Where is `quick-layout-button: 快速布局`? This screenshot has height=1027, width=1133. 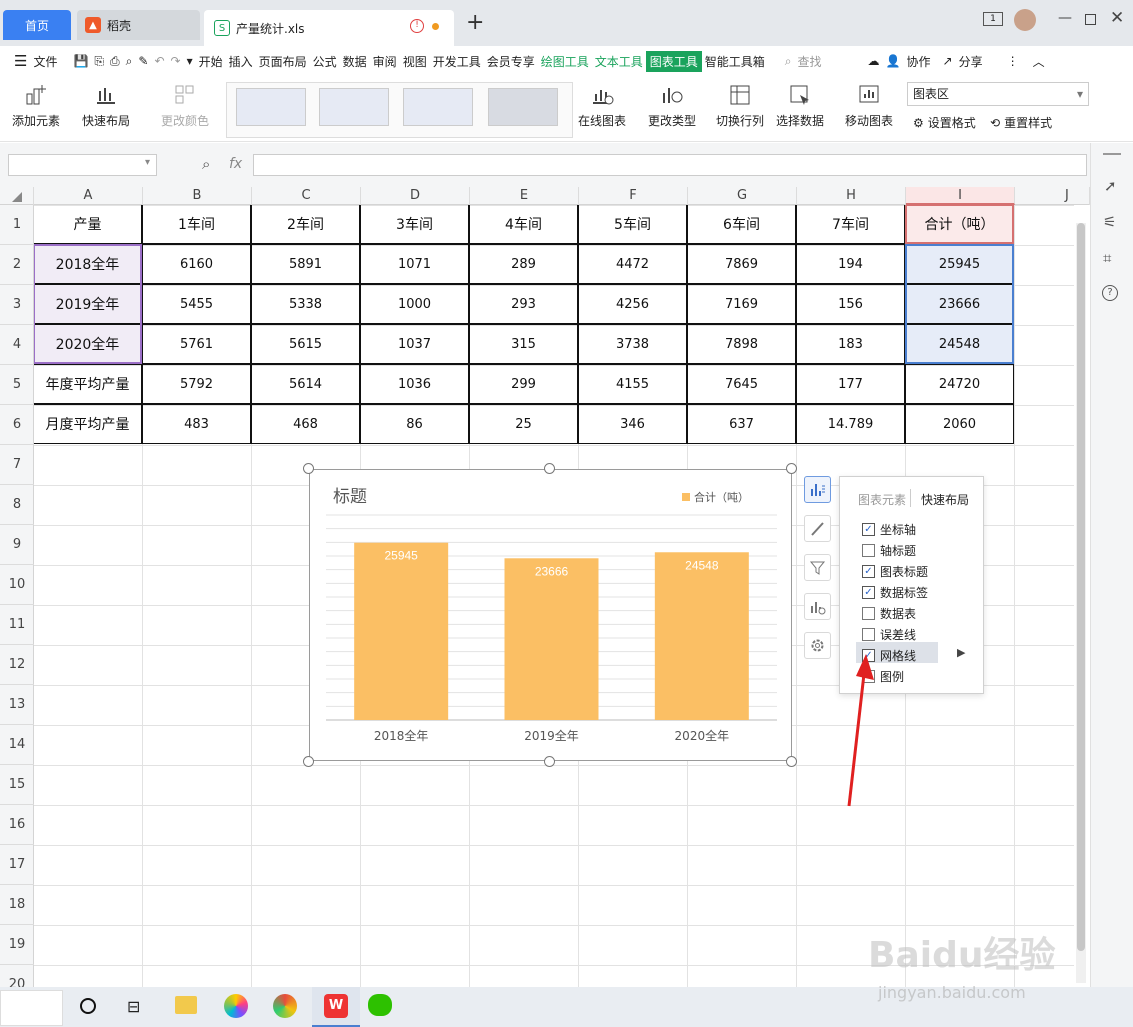 quick-layout-button: 快速布局 is located at coordinates (106, 105).